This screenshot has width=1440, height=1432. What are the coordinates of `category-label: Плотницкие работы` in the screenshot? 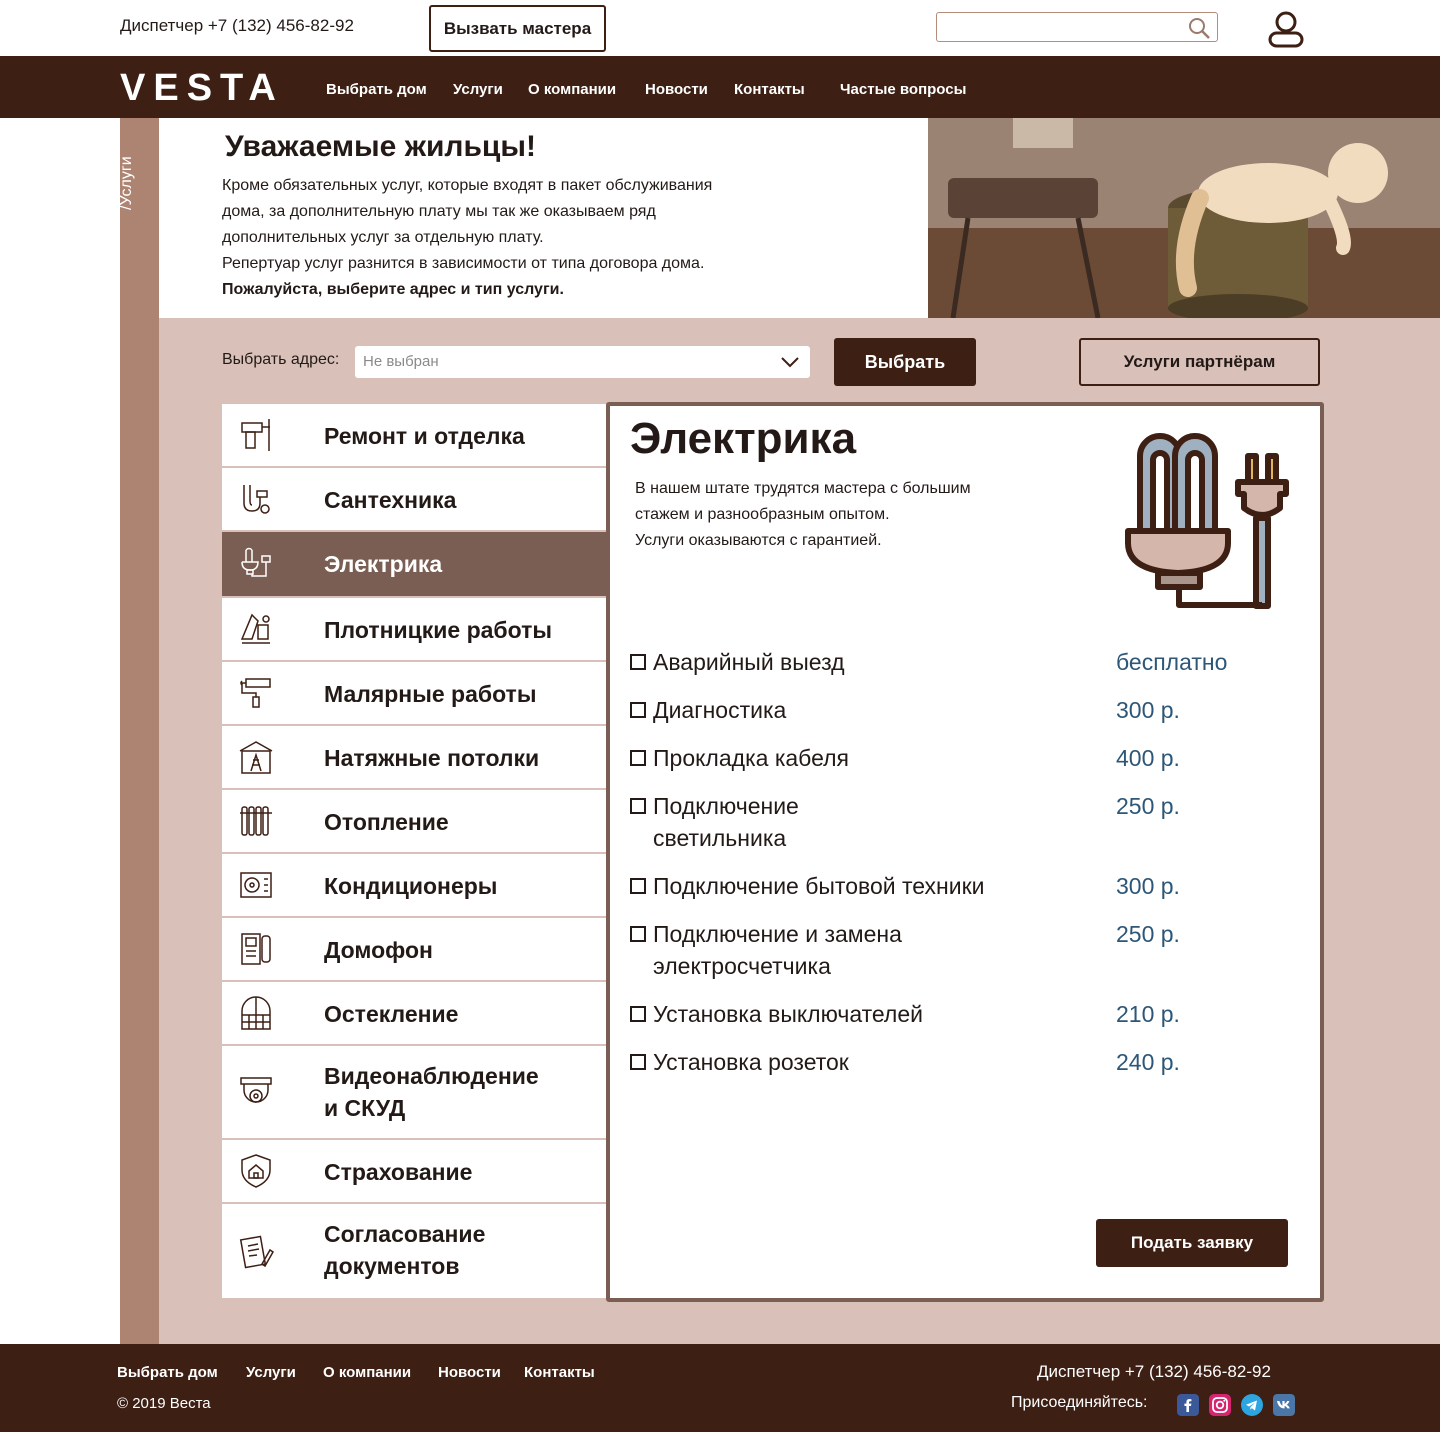 It's located at (438, 630).